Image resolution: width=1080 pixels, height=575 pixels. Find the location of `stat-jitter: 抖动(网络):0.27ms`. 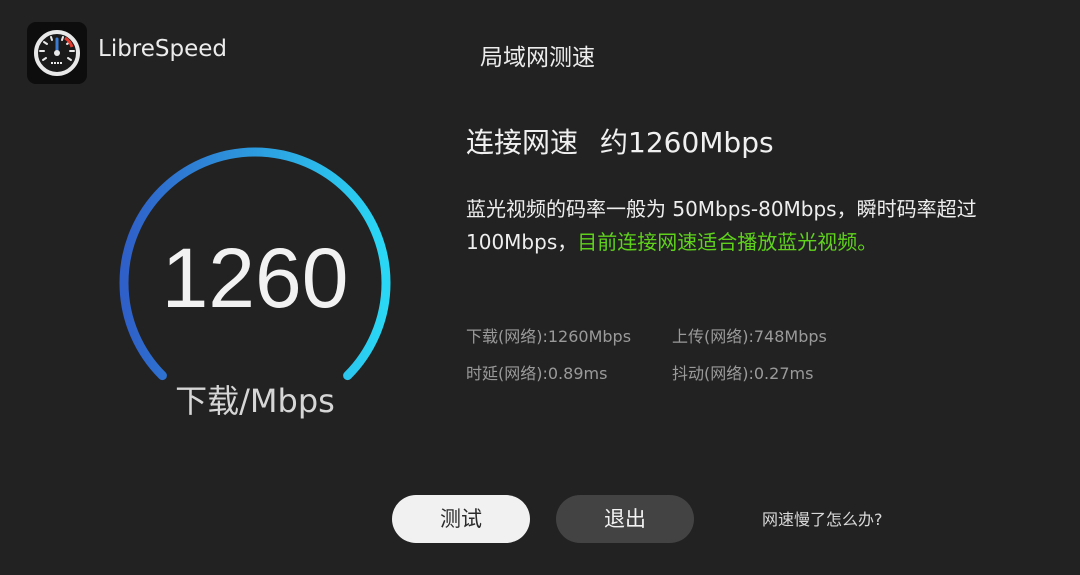

stat-jitter: 抖动(网络):0.27ms is located at coordinates (743, 373).